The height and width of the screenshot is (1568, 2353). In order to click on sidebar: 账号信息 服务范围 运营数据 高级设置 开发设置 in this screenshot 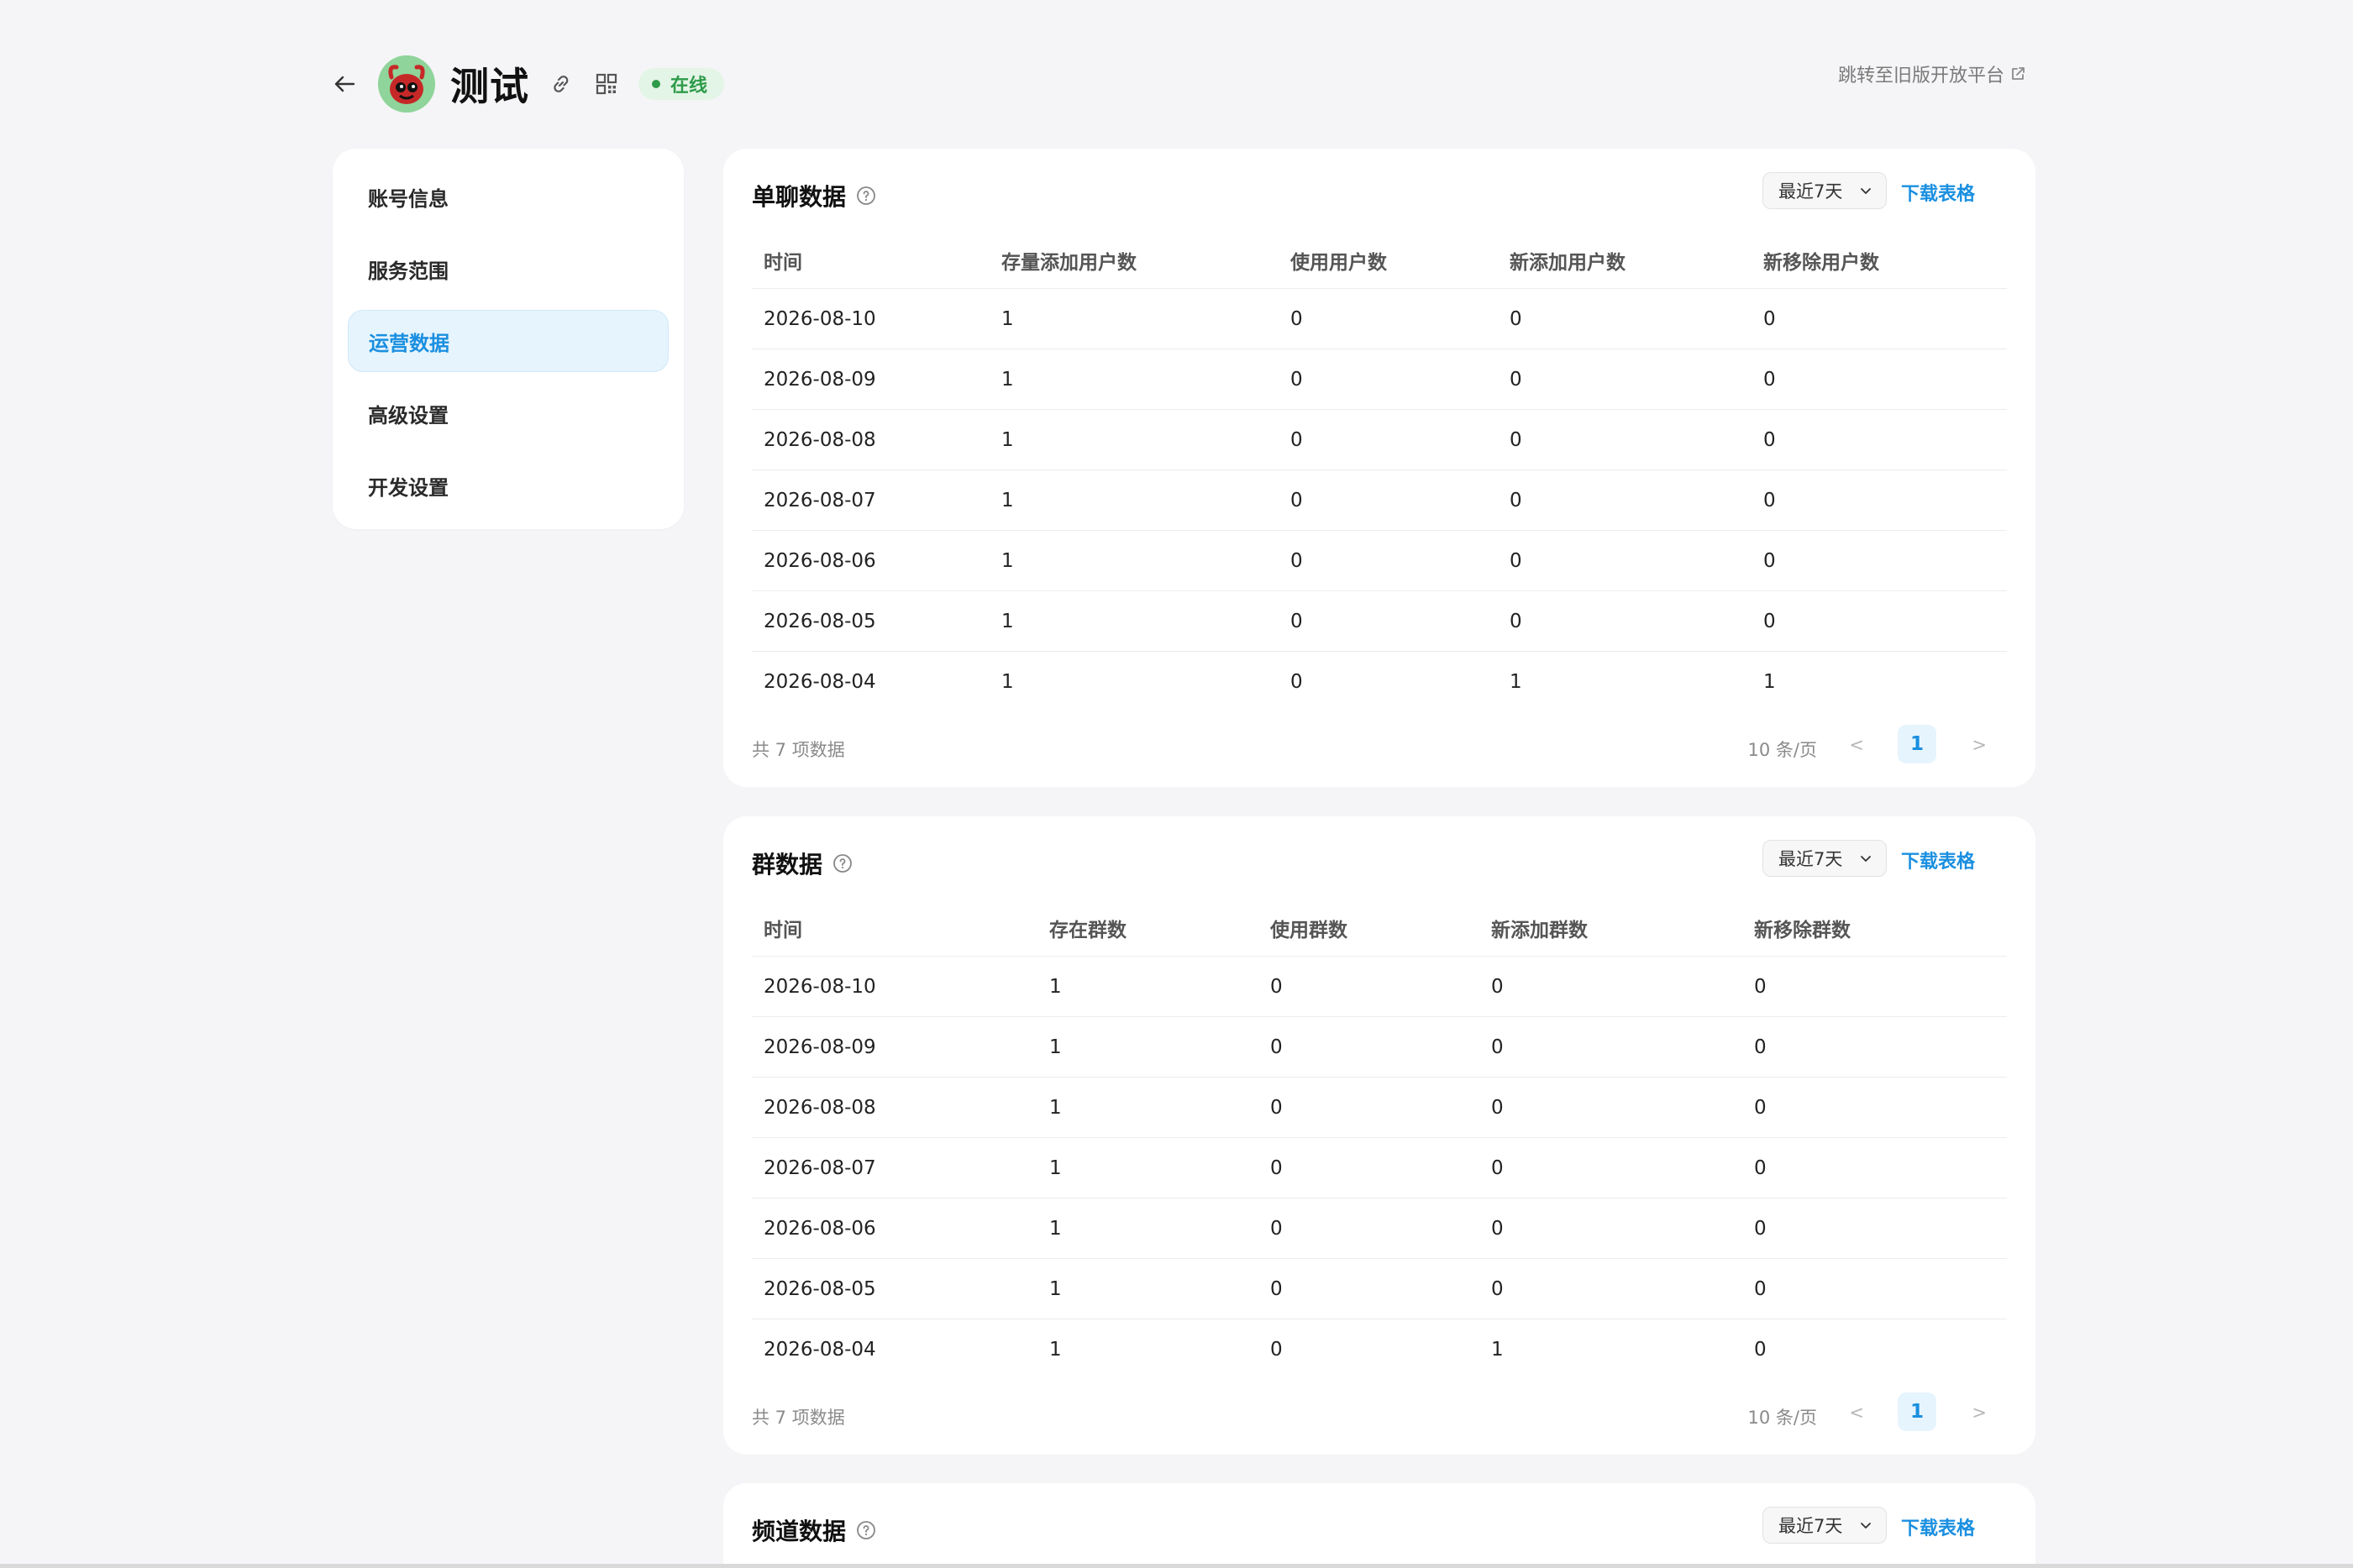, I will do `click(508, 339)`.